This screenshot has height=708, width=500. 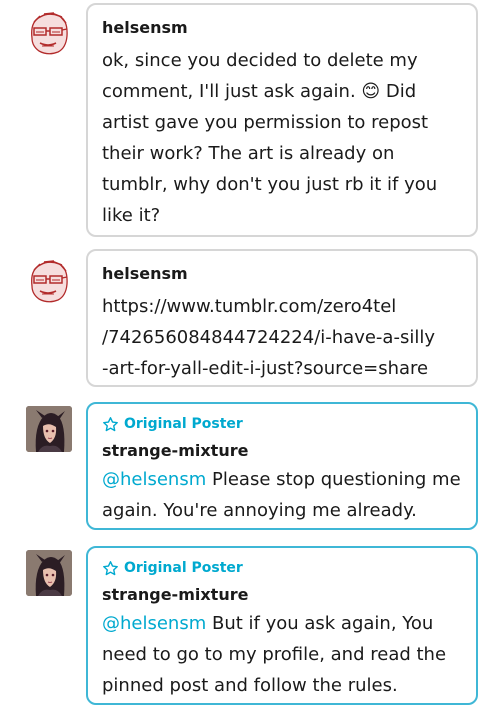 What do you see at coordinates (371, 91) in the screenshot?
I see `smile-emoji-icon: 😊` at bounding box center [371, 91].